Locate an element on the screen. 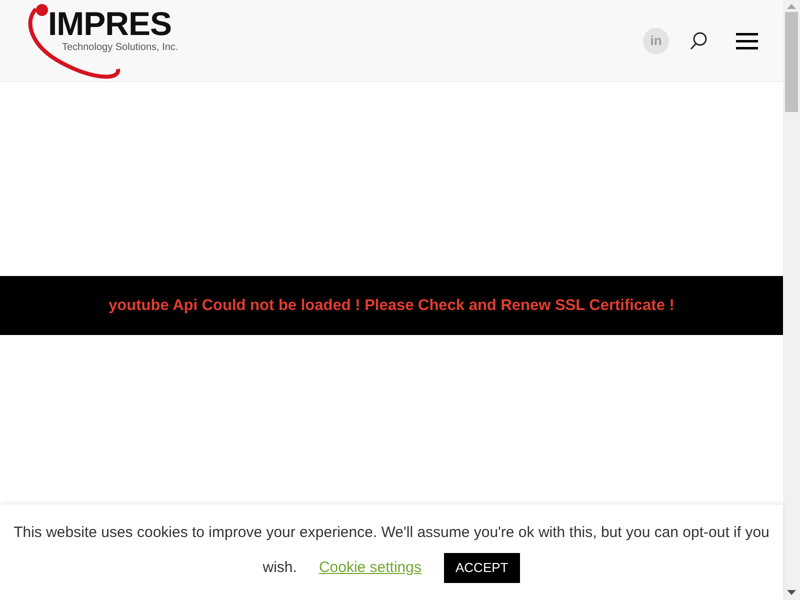  cookie-message: This website uses cookies to improve your experience. We'll assume you're ok with this, but you can opt-out if you is located at coordinates (392, 532).